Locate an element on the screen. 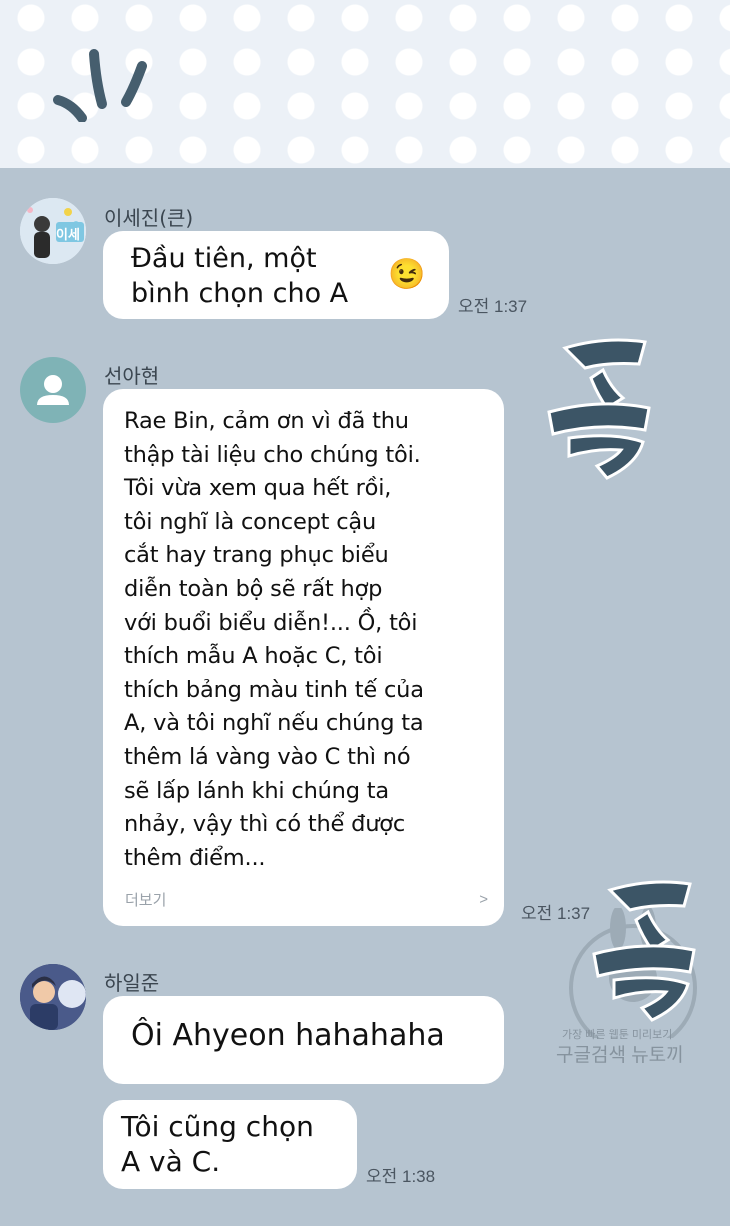 The image size is (730, 1226). see-more-row: 더보기 > is located at coordinates (306, 899).